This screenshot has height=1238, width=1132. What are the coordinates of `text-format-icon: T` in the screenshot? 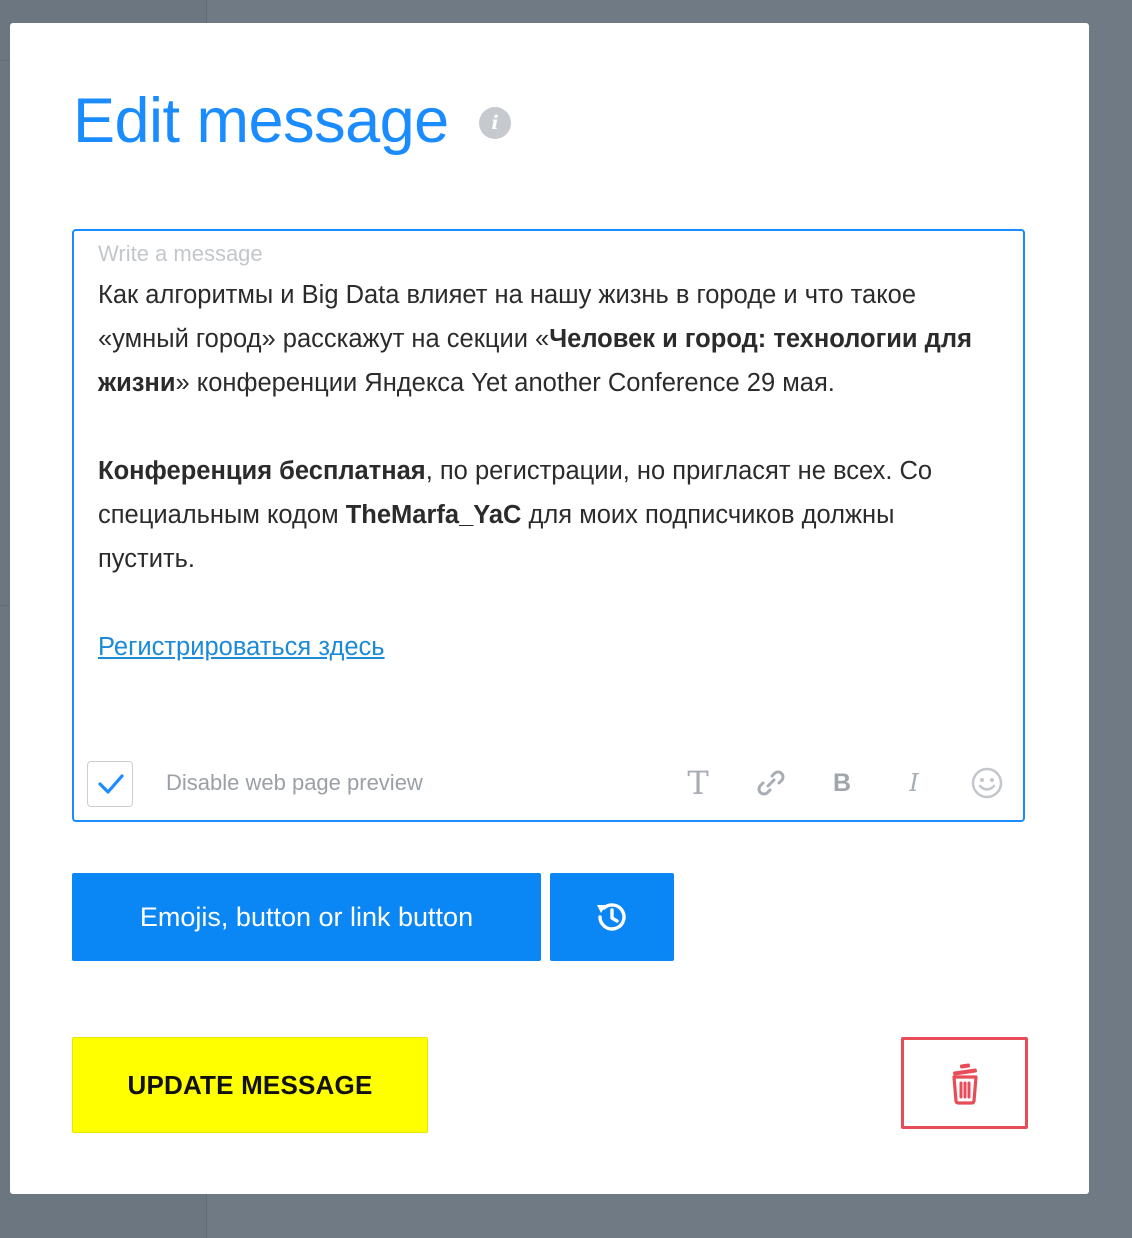 It's located at (698, 783).